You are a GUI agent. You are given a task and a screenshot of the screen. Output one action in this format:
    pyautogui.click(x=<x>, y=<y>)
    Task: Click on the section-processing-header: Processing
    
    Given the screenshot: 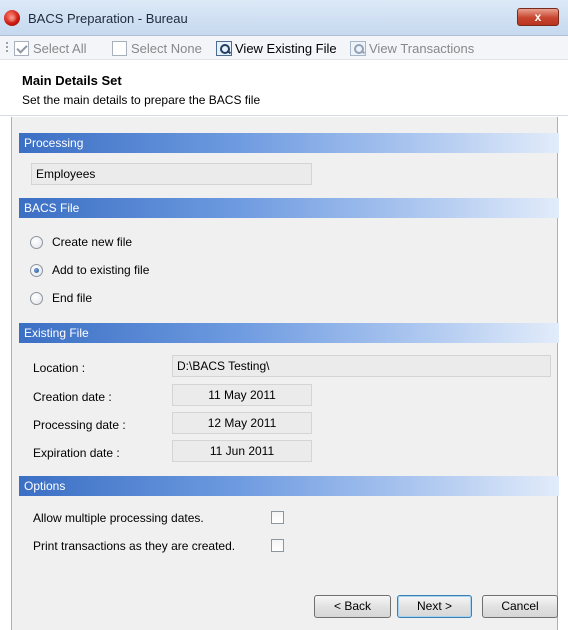 What is the action you would take?
    pyautogui.click(x=289, y=143)
    